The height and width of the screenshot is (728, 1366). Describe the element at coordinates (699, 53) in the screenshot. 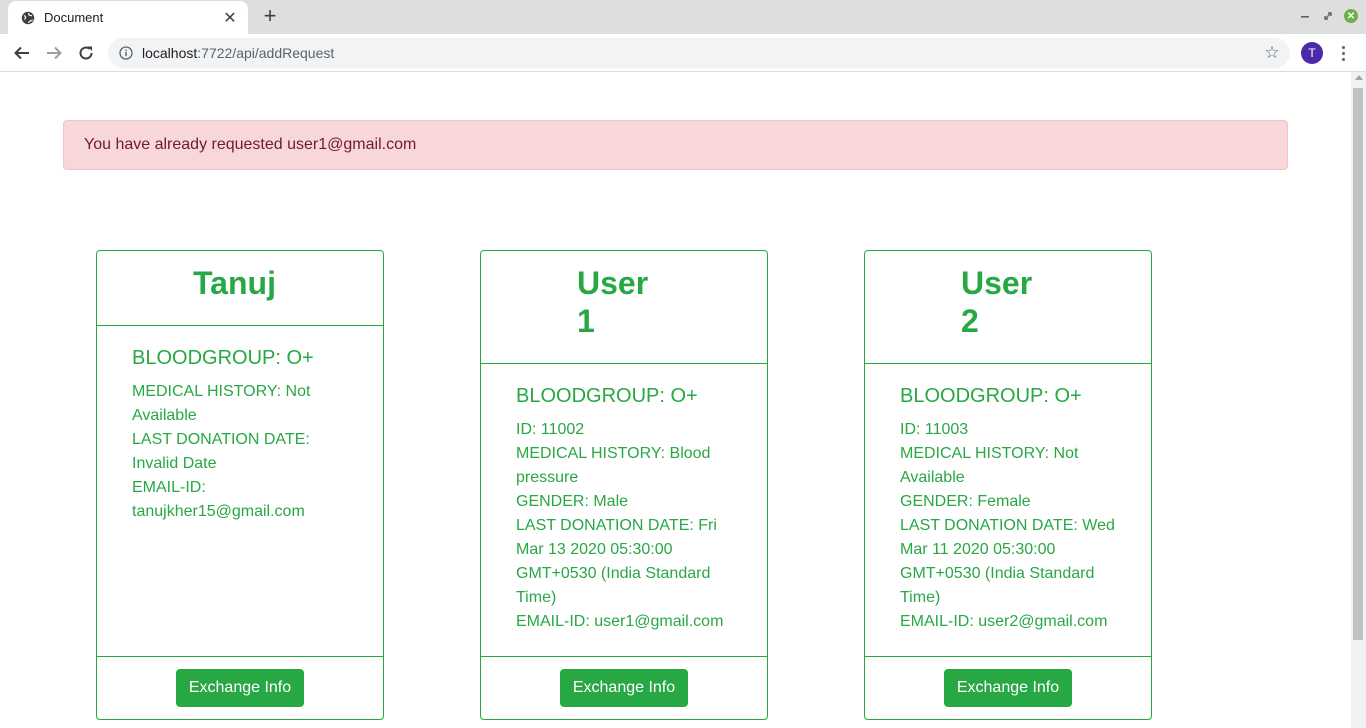

I see `address-bar: localhost:7722/api/addRequest ☆` at that location.